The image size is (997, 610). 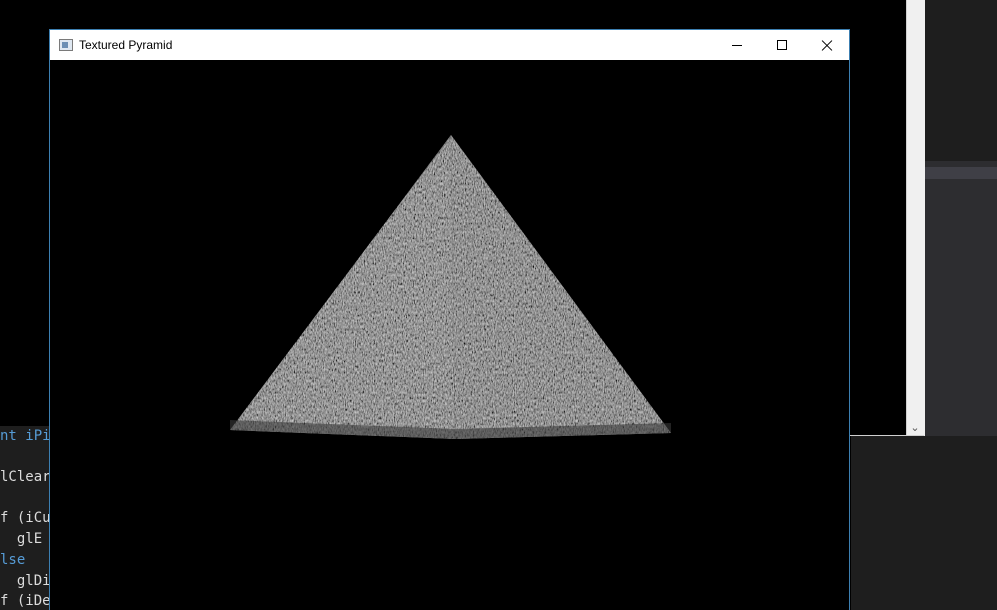 I want to click on window-title: Textured Pyramid, so click(x=126, y=45).